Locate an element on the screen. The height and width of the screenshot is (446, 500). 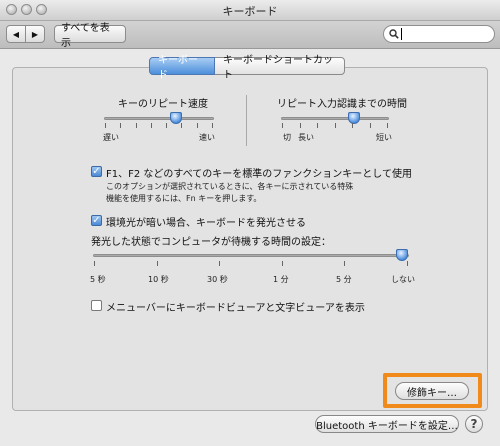
back-button: ◀ is located at coordinates (16, 34).